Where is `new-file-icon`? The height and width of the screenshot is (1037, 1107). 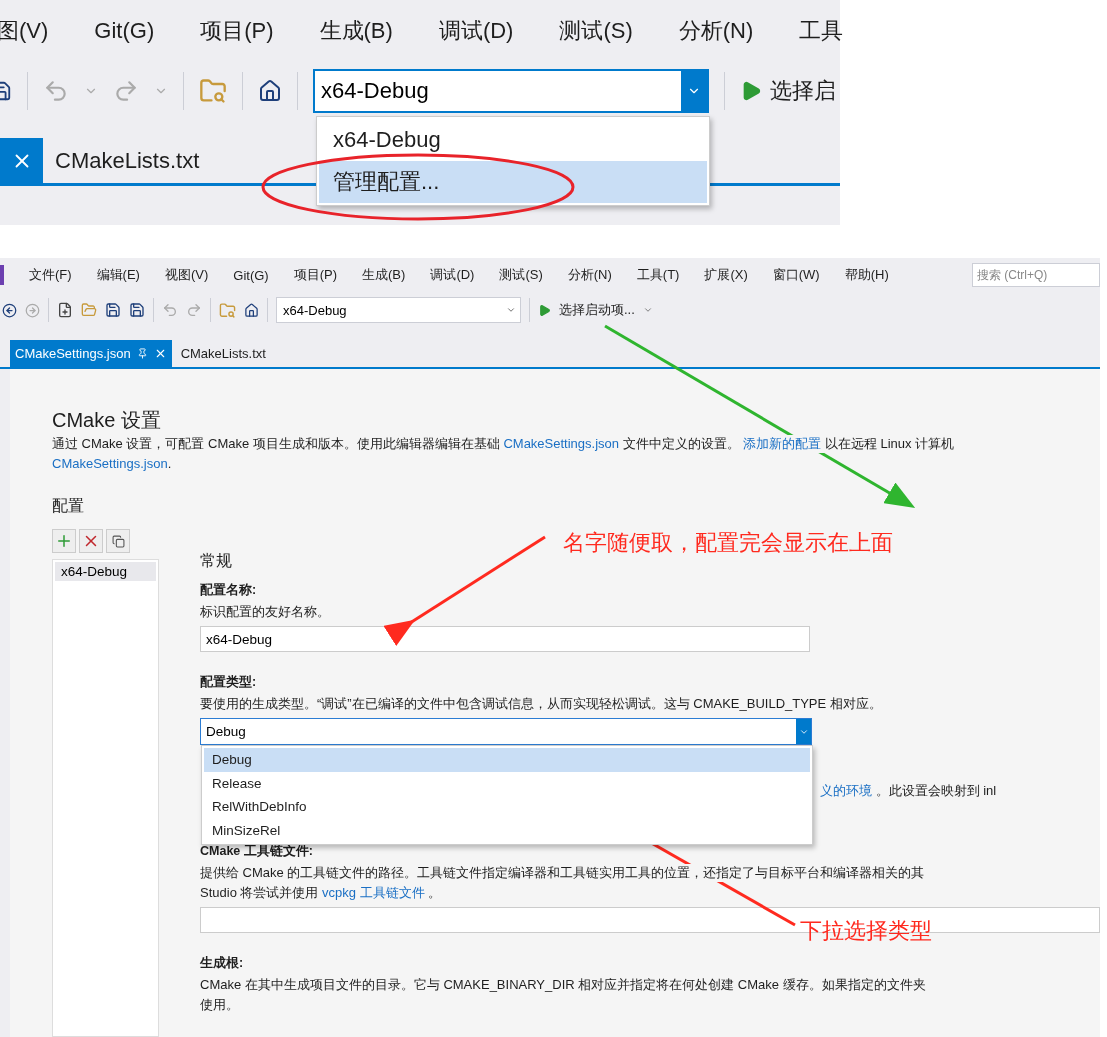
new-file-icon is located at coordinates (65, 310).